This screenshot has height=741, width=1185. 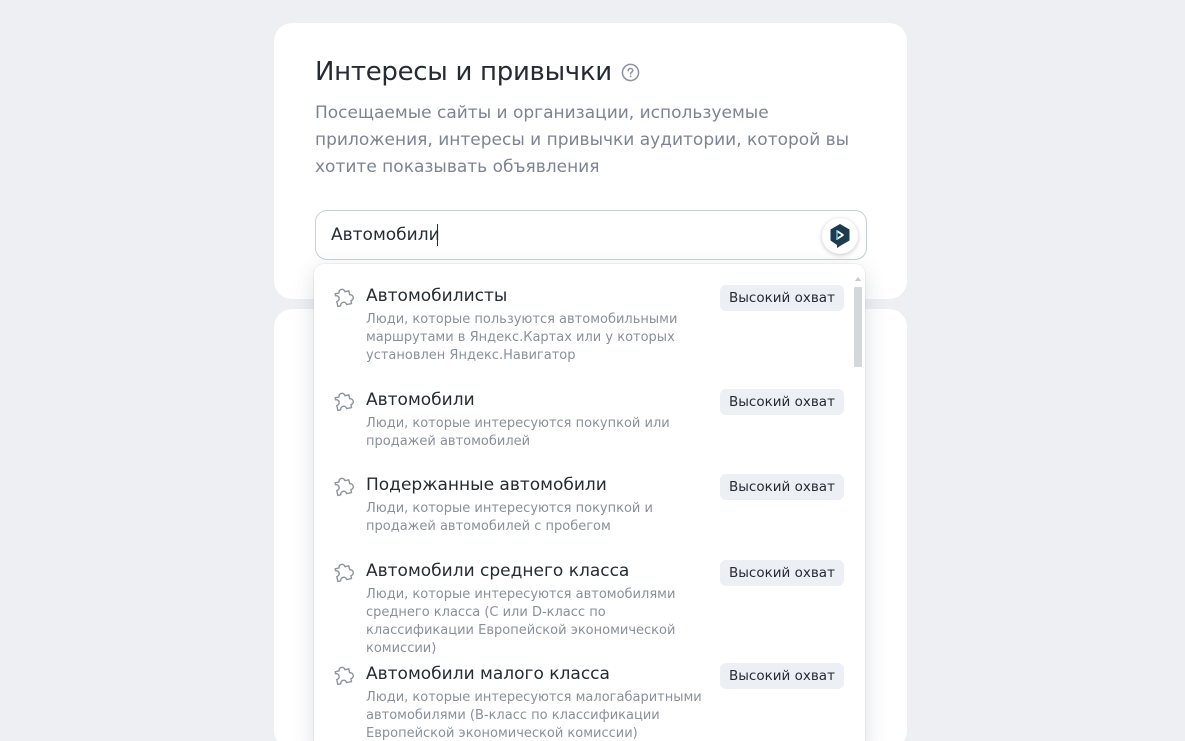 I want to click on interest-search-field, so click(x=591, y=235).